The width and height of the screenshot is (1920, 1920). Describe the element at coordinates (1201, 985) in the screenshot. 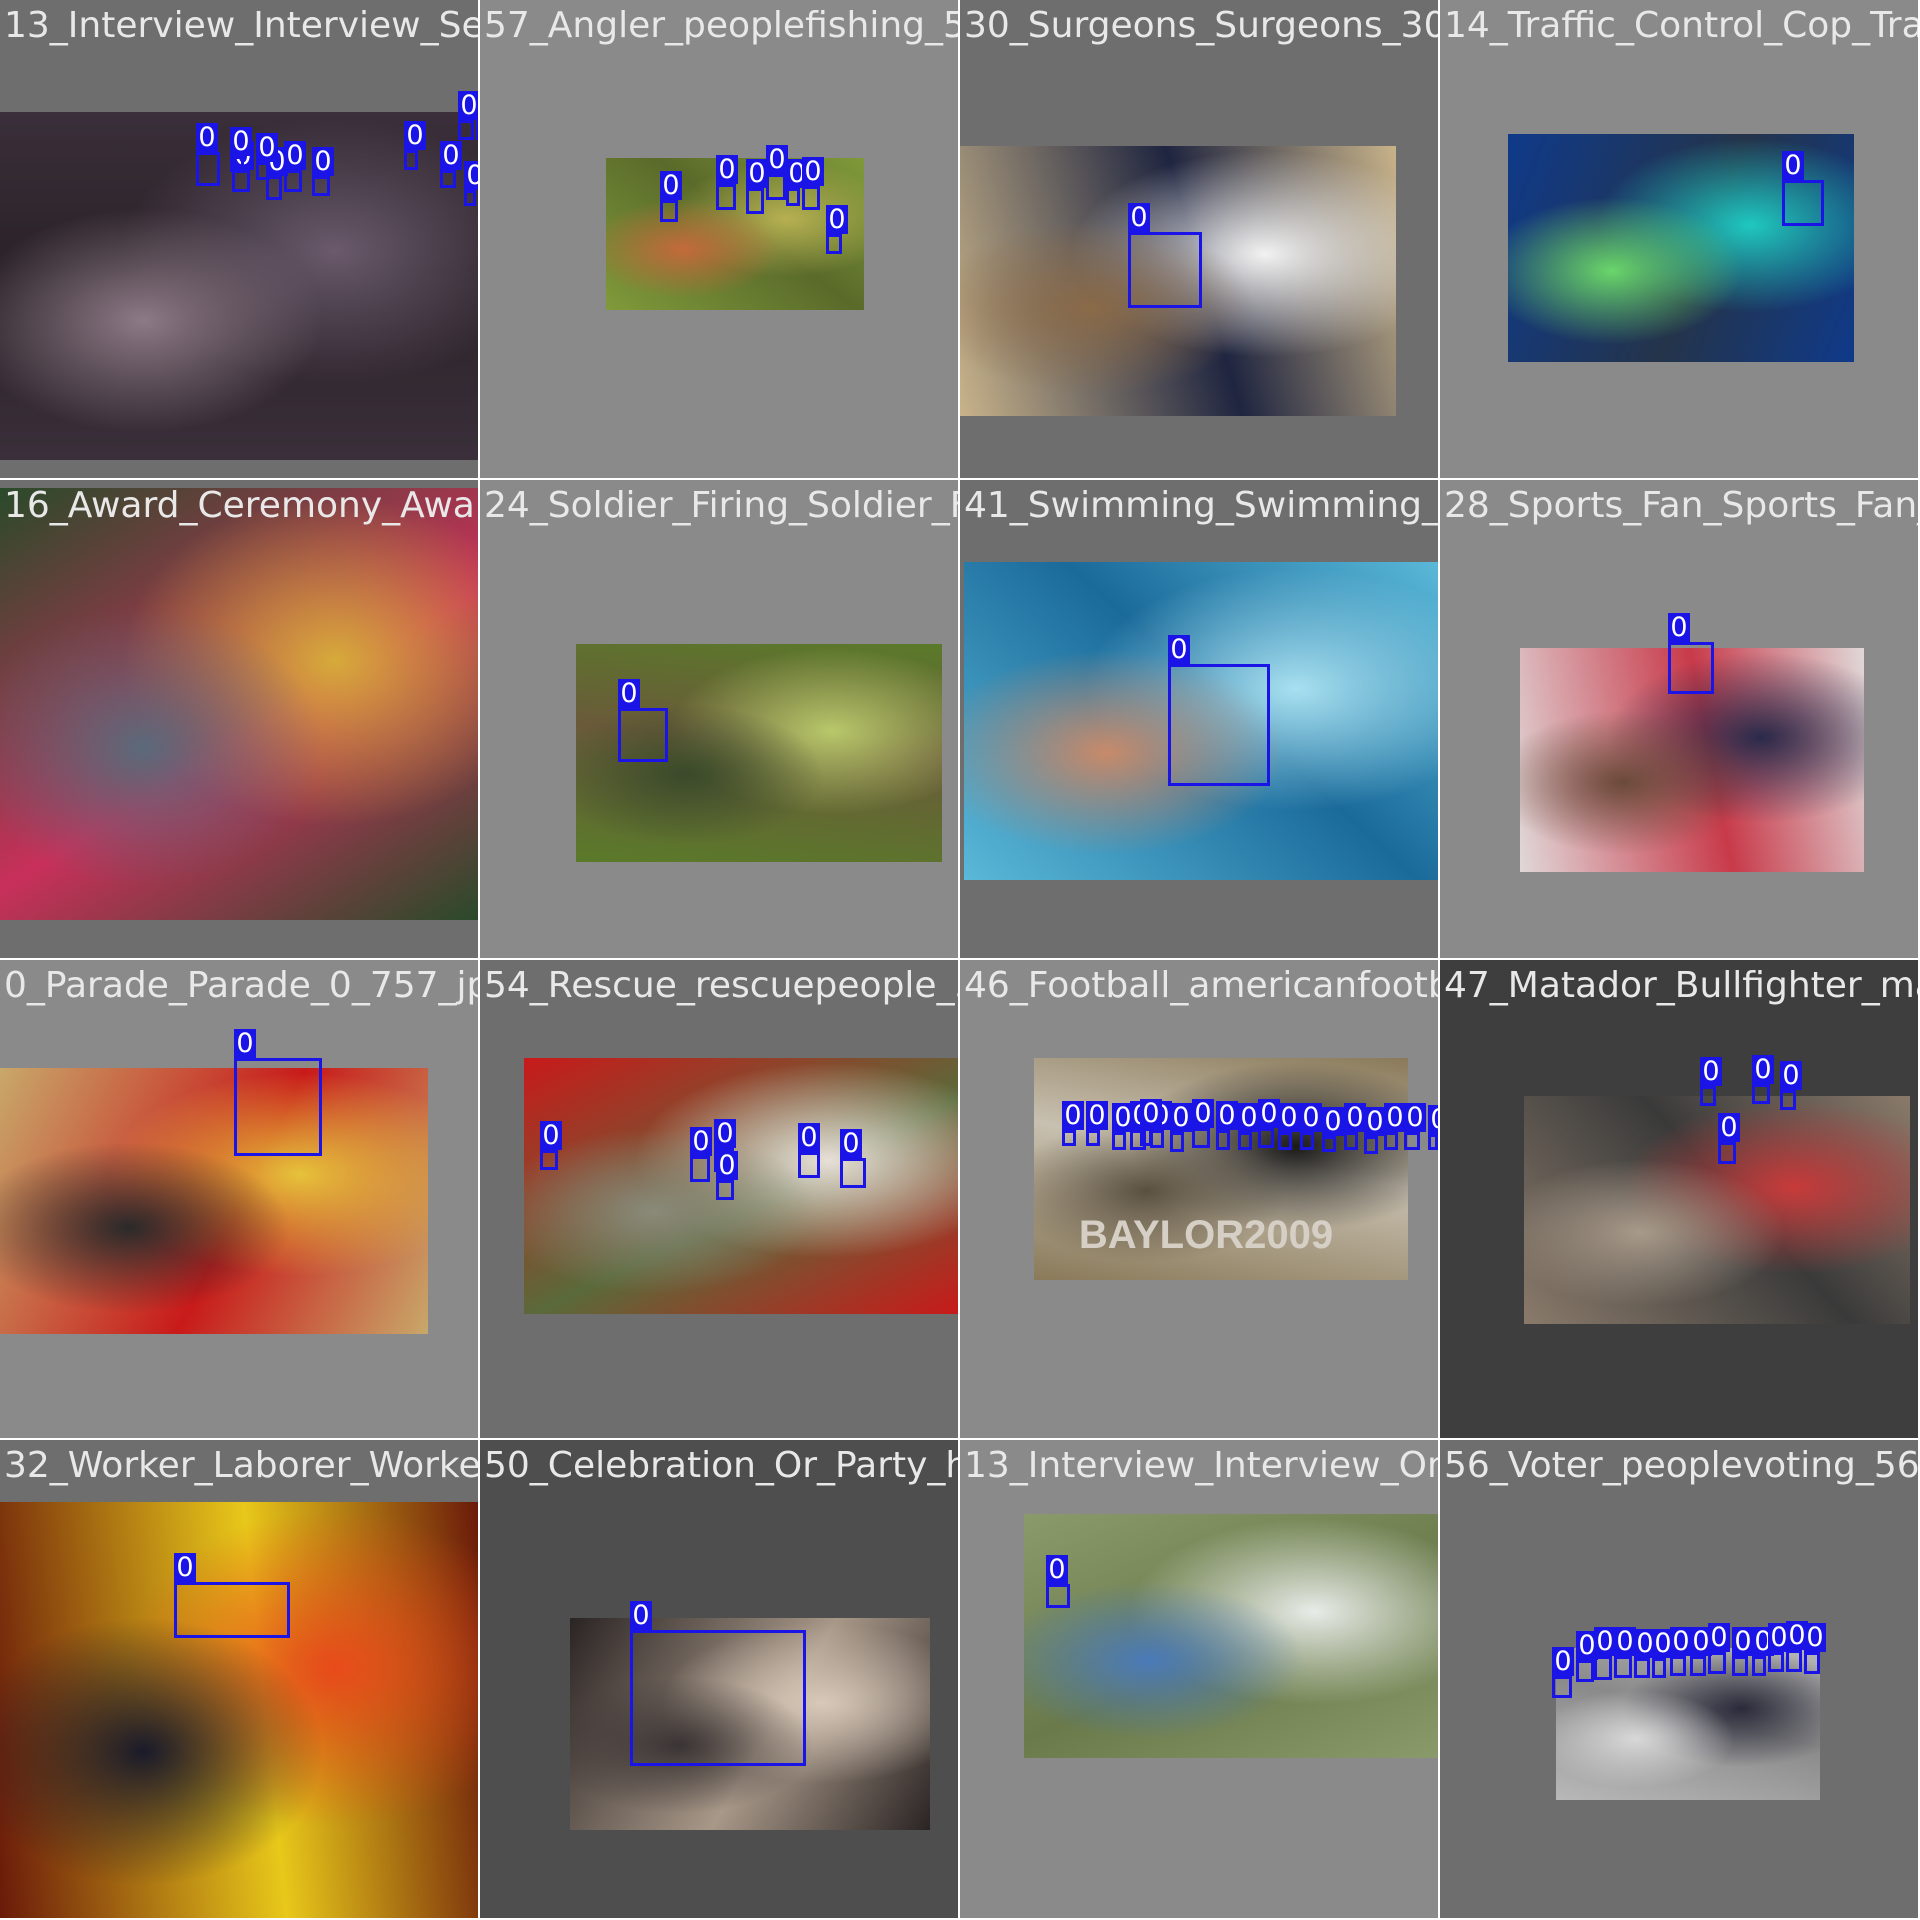

I see `tile-filename: 46_Football_americanfootball_46_86` at that location.